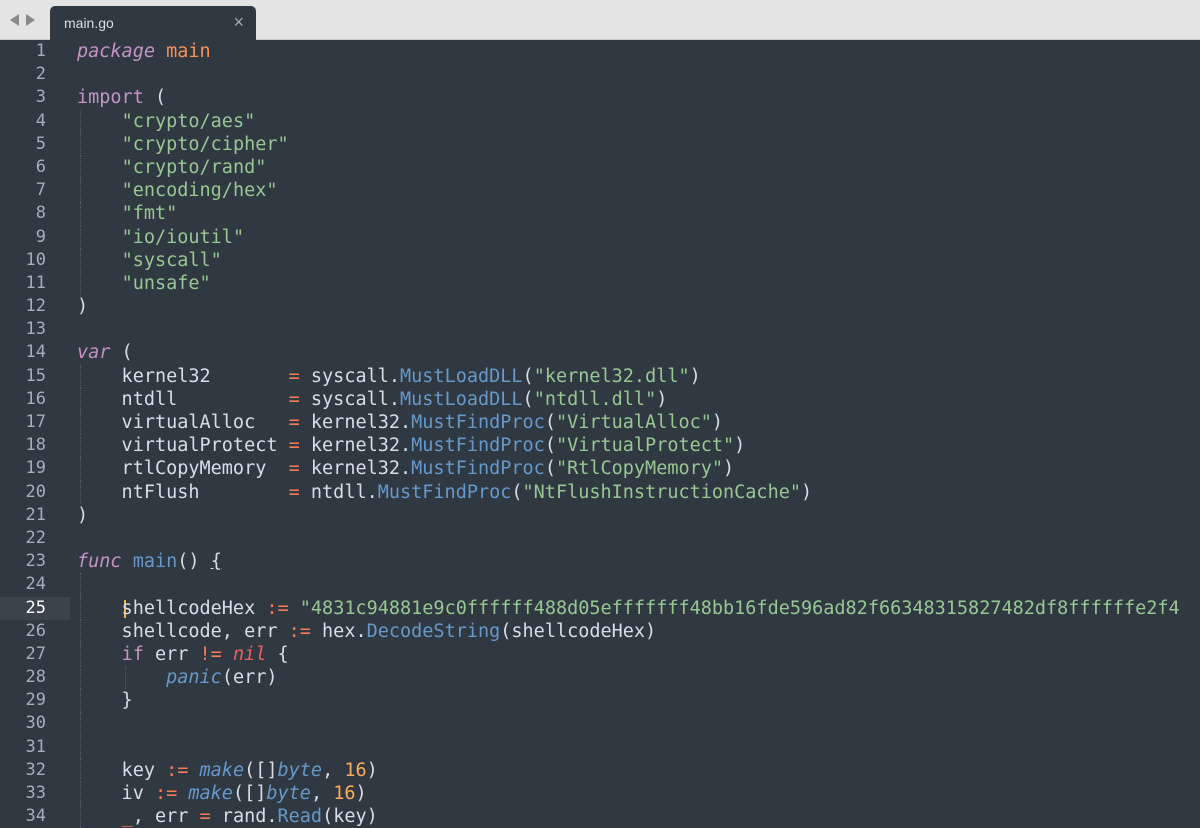 This screenshot has width=1200, height=828. Describe the element at coordinates (350, 817) in the screenshot. I see `code-token: (key)` at that location.